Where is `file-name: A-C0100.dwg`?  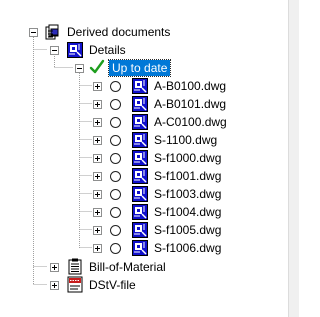
file-name: A-C0100.dwg is located at coordinates (190, 122).